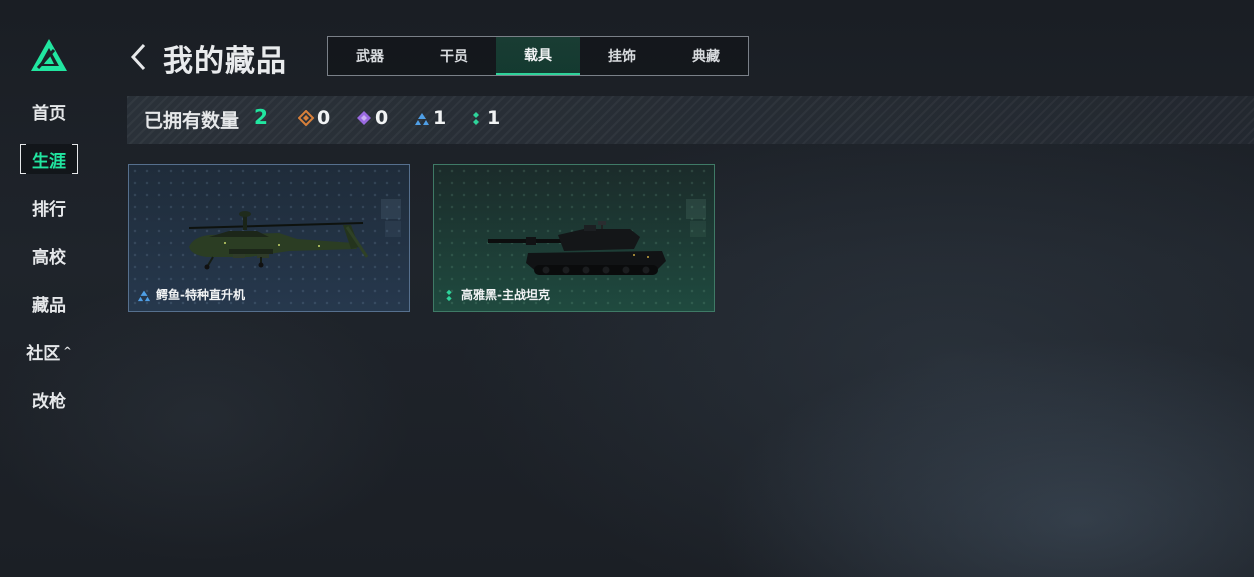  I want to click on rarity-orange: 0, so click(314, 118).